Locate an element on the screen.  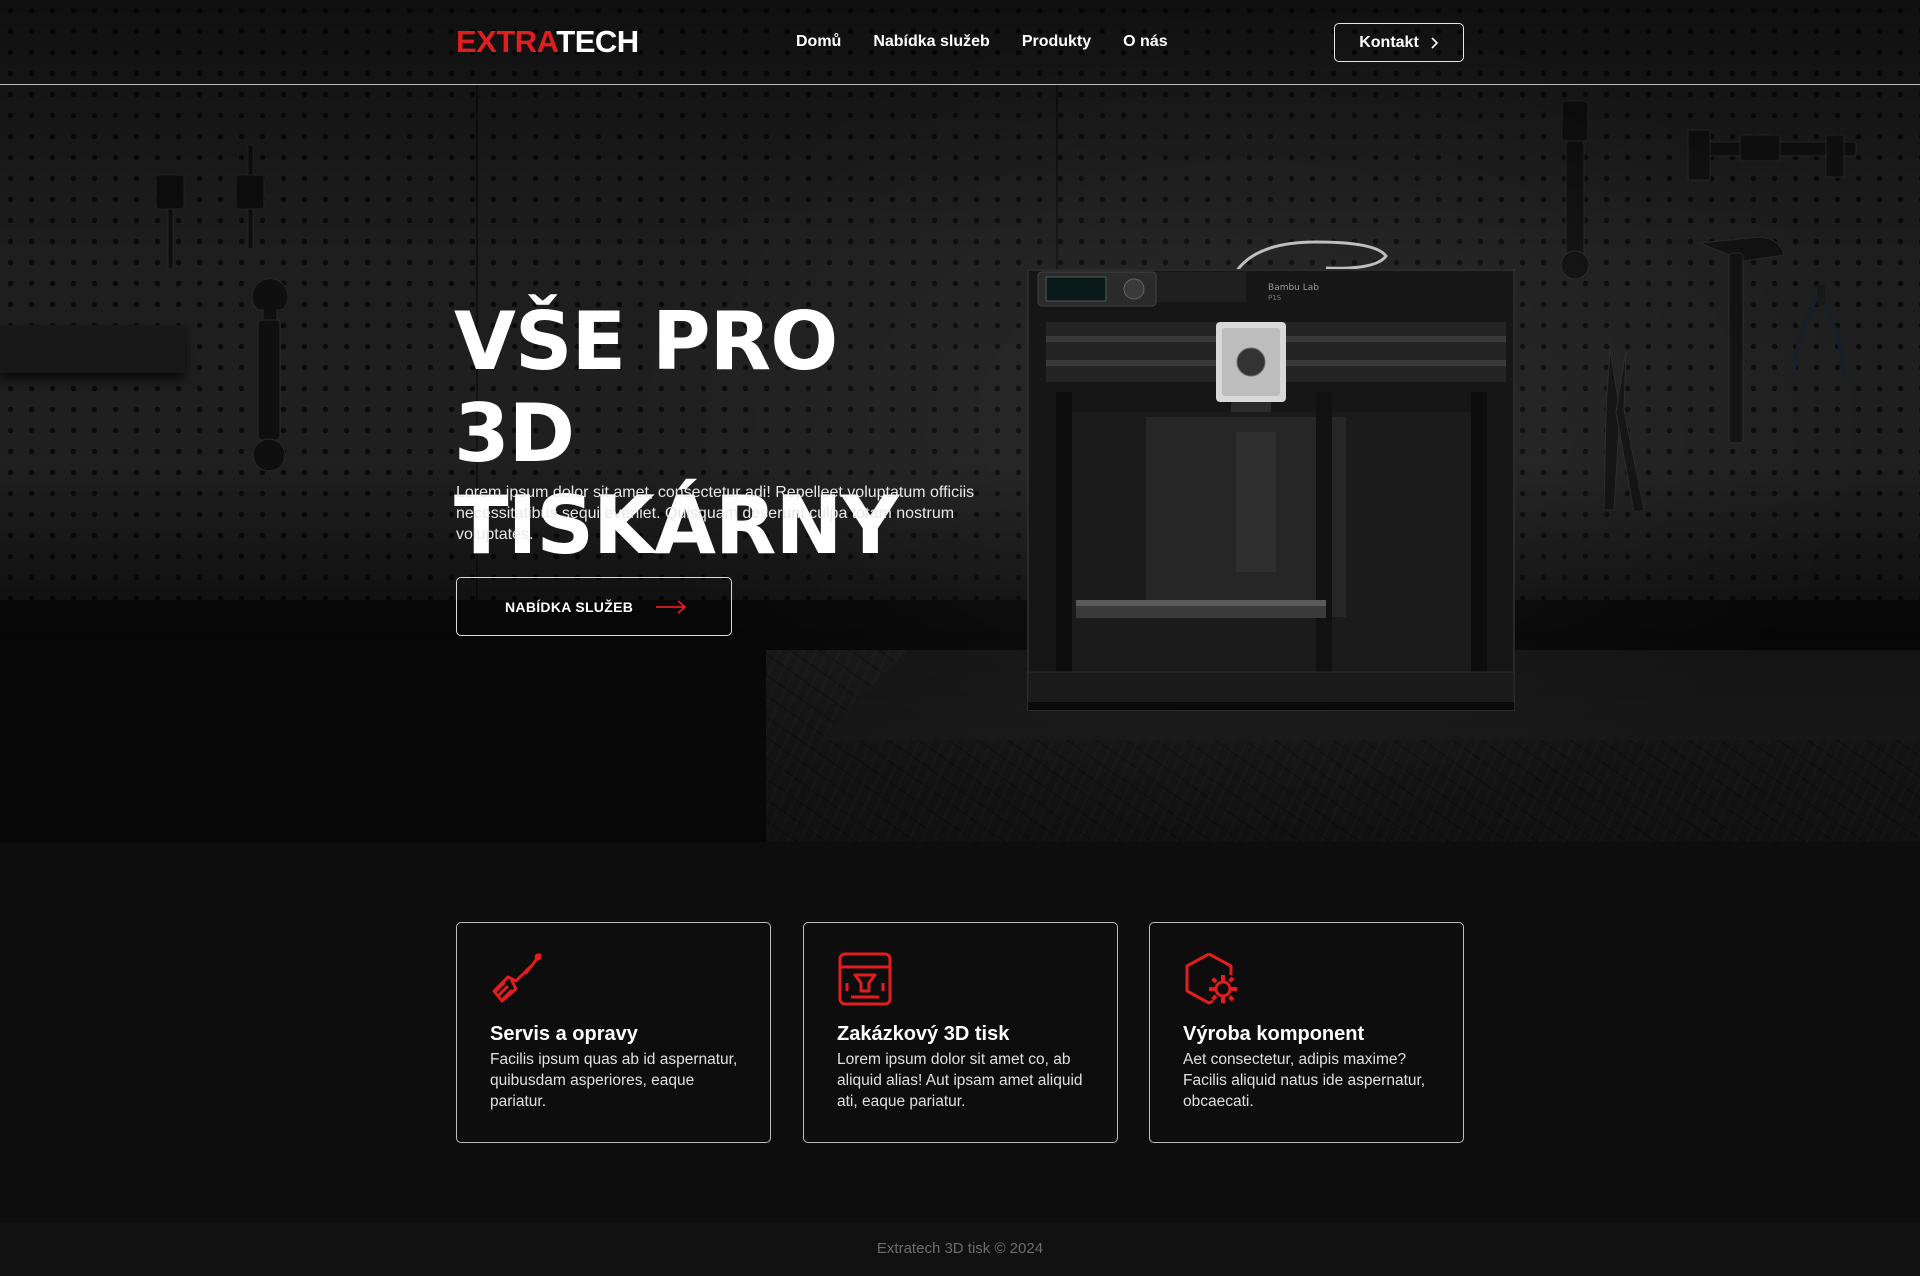
site-logo: EXTRATECH is located at coordinates (547, 42).